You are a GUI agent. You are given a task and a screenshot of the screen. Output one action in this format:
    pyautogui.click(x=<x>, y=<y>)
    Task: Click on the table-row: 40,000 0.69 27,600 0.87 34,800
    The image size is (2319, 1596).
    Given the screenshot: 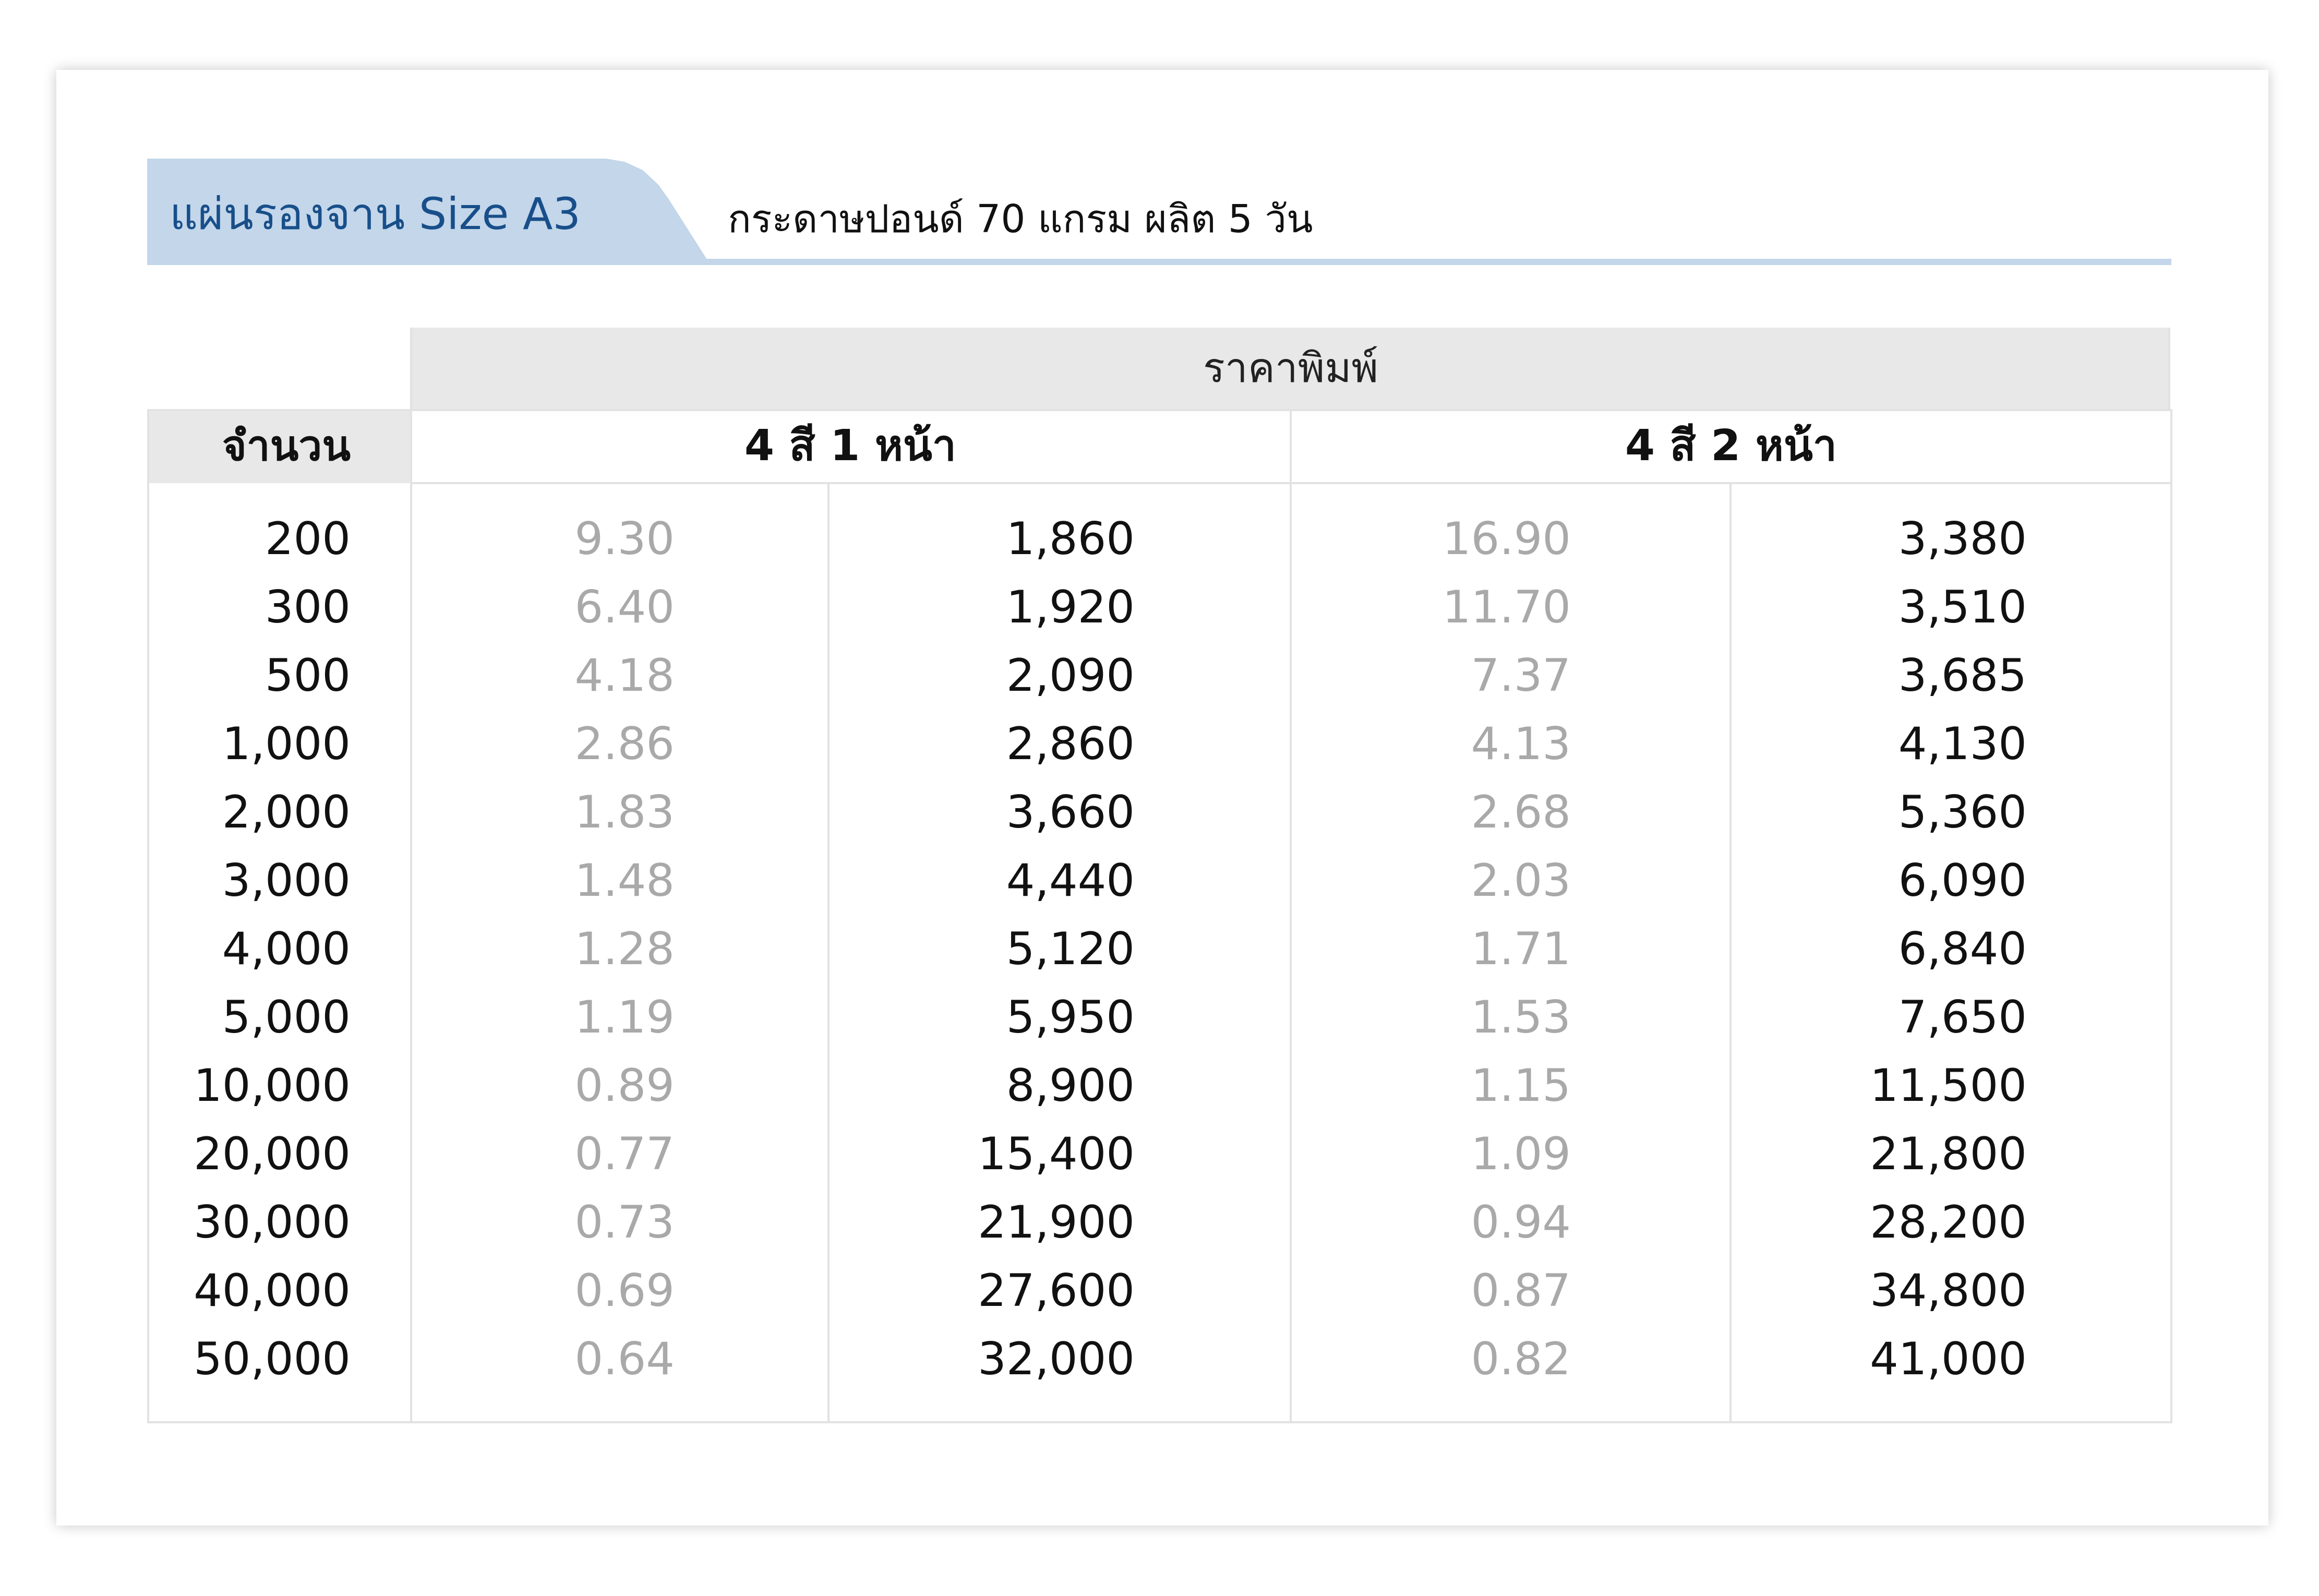 What is the action you would take?
    pyautogui.click(x=1159, y=1291)
    